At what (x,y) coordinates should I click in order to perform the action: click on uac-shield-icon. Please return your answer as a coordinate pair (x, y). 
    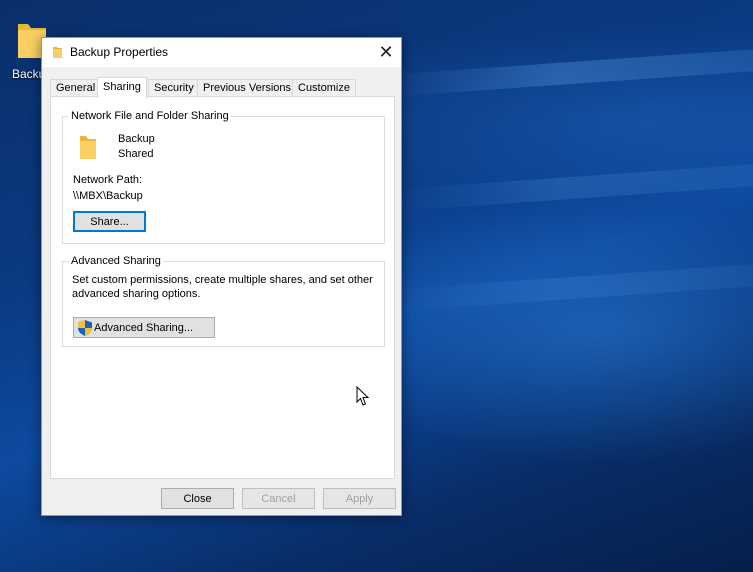
    Looking at the image, I should click on (85, 327).